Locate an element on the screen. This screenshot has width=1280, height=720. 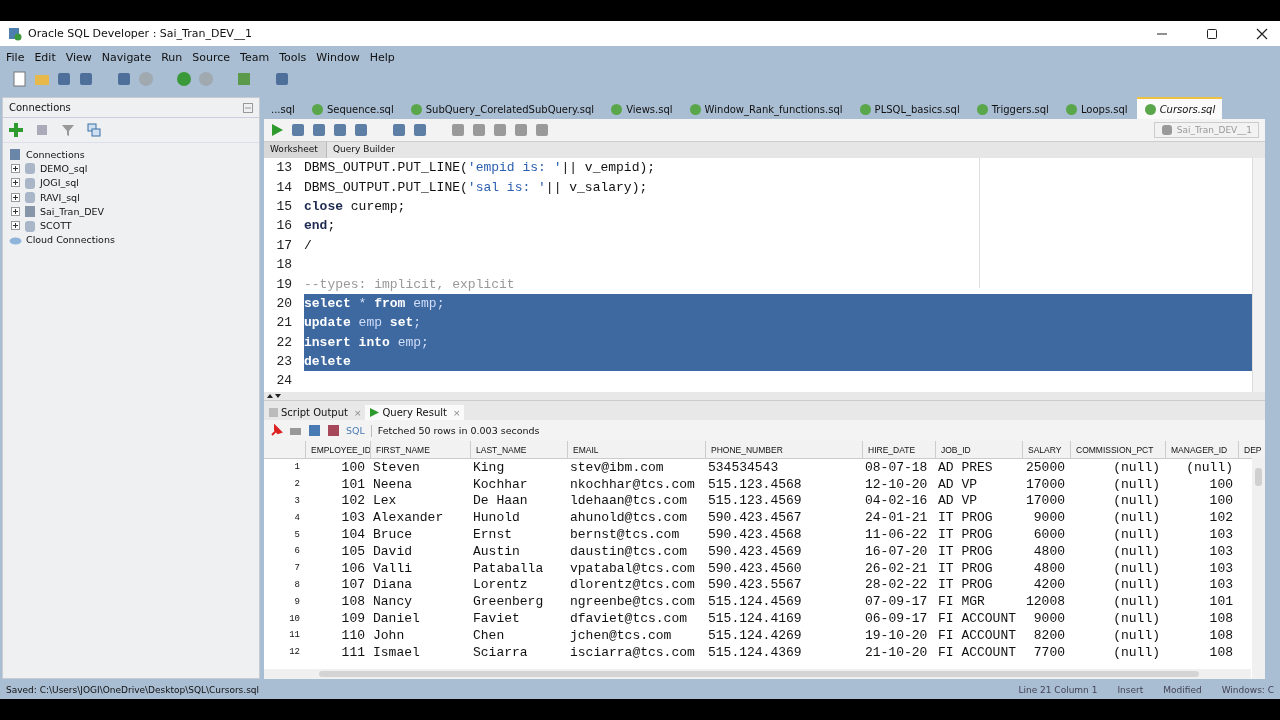
tree-item: JOGI_sql is located at coordinates (59, 183).